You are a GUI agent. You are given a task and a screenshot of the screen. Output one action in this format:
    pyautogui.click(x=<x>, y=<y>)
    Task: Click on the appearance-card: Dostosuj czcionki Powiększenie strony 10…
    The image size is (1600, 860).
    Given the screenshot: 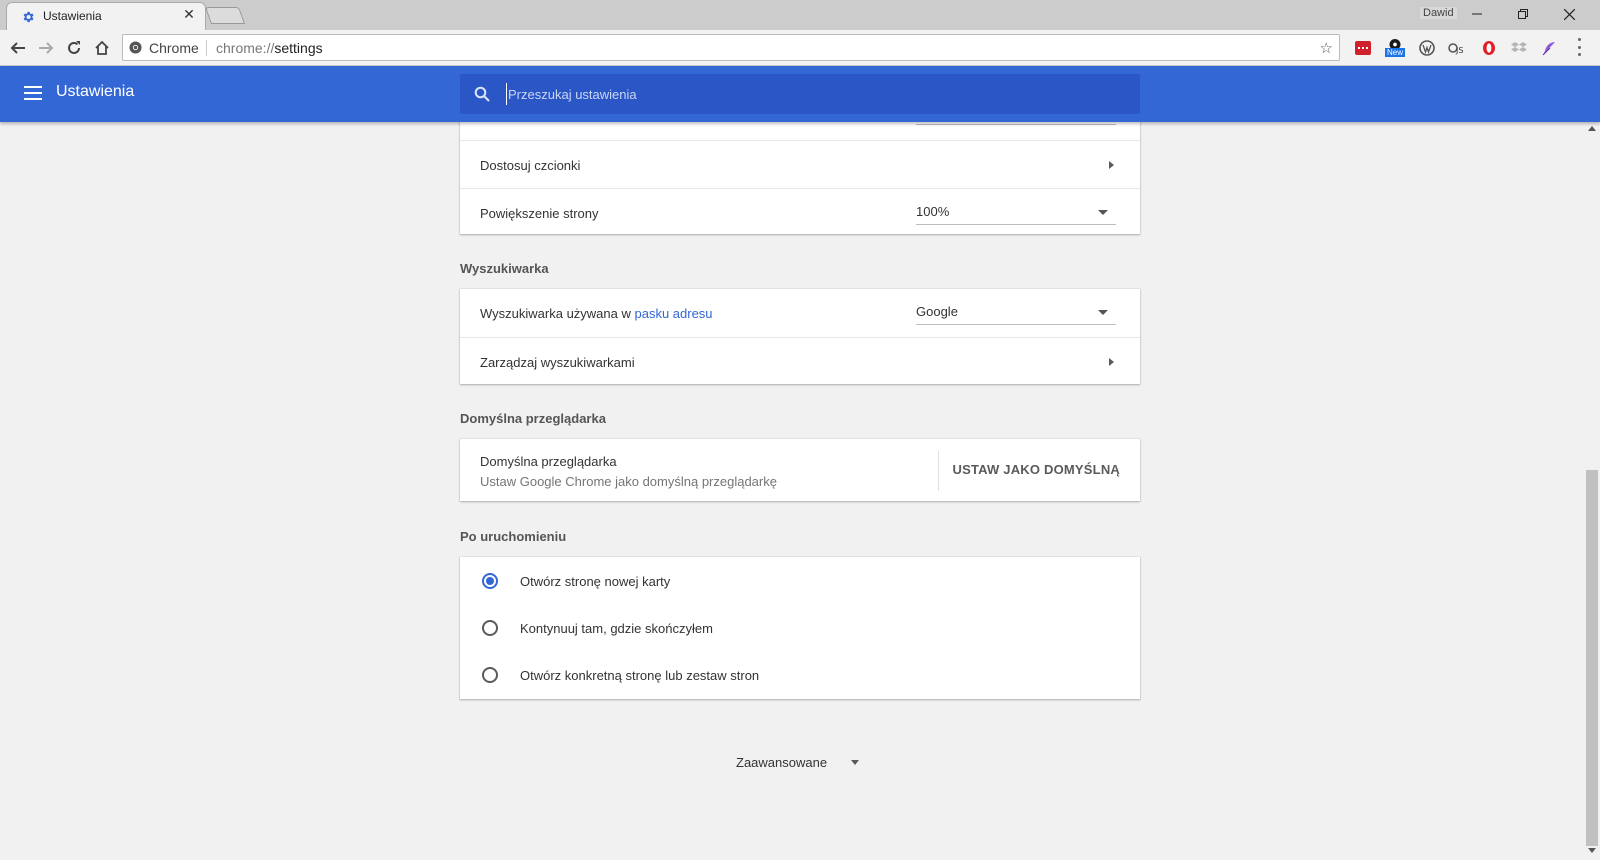 What is the action you would take?
    pyautogui.click(x=800, y=178)
    